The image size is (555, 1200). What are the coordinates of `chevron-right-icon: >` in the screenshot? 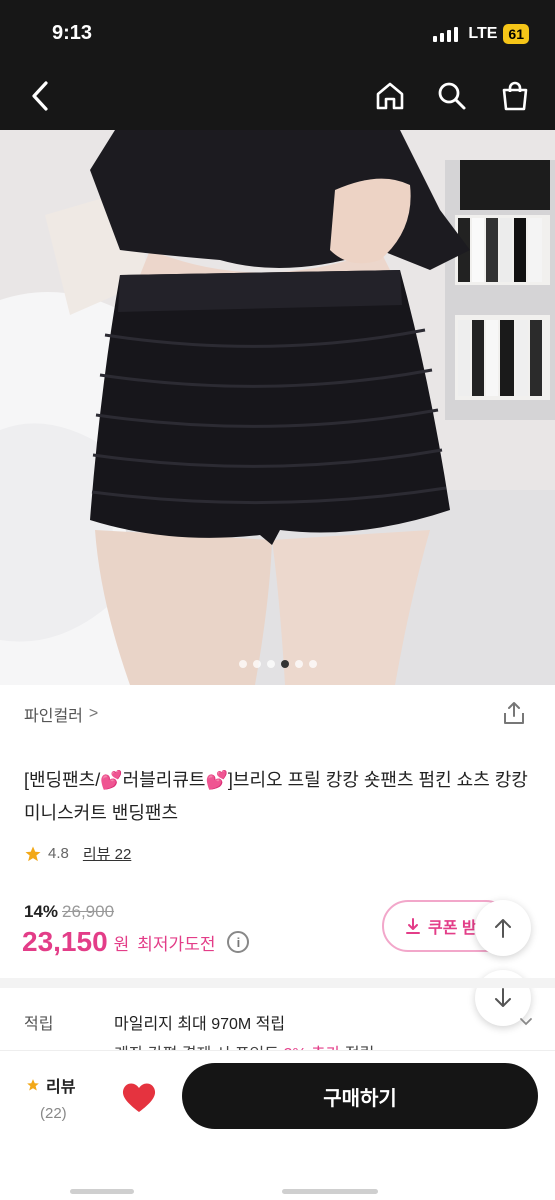 It's located at (93, 713).